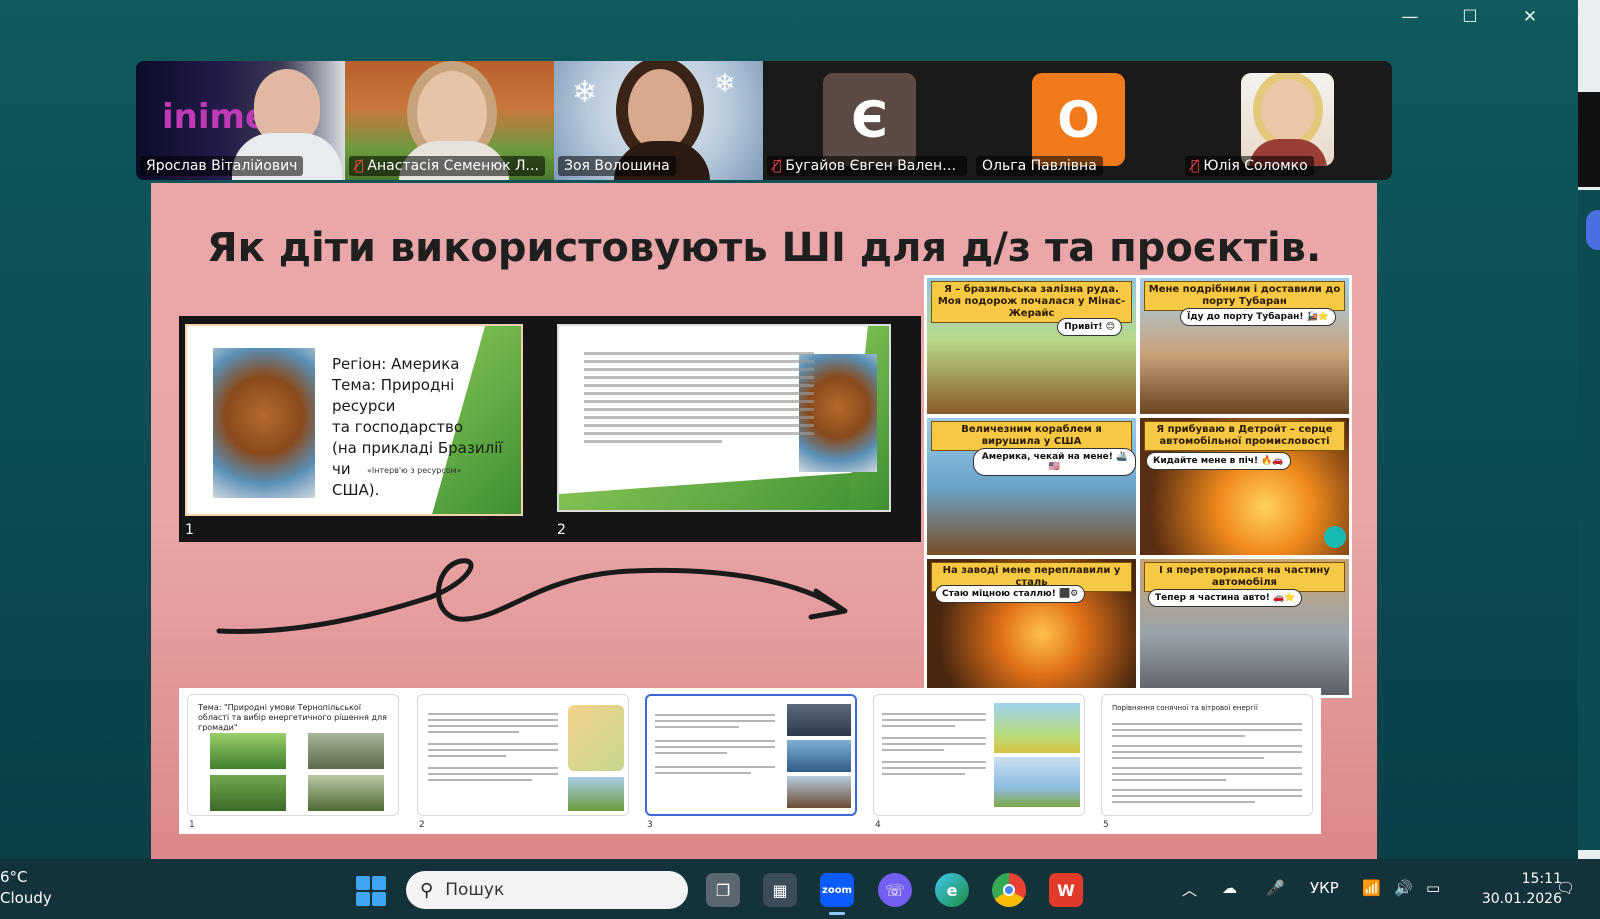  I want to click on start-button, so click(371, 891).